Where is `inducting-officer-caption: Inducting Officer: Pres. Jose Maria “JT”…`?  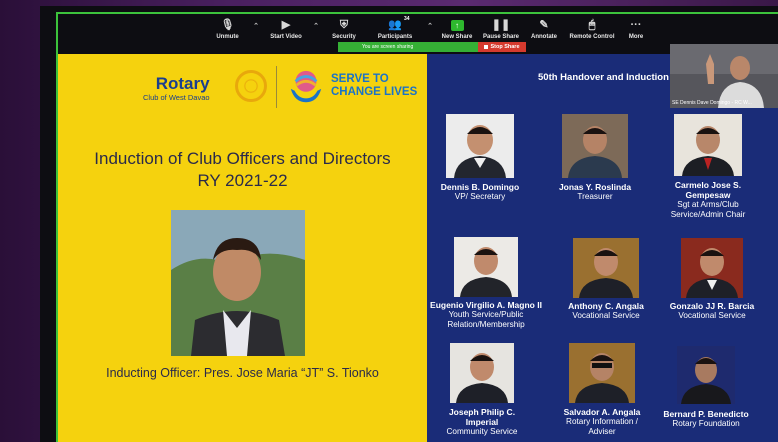
inducting-officer-caption: Inducting Officer: Pres. Jose Maria “JT”… is located at coordinates (242, 373).